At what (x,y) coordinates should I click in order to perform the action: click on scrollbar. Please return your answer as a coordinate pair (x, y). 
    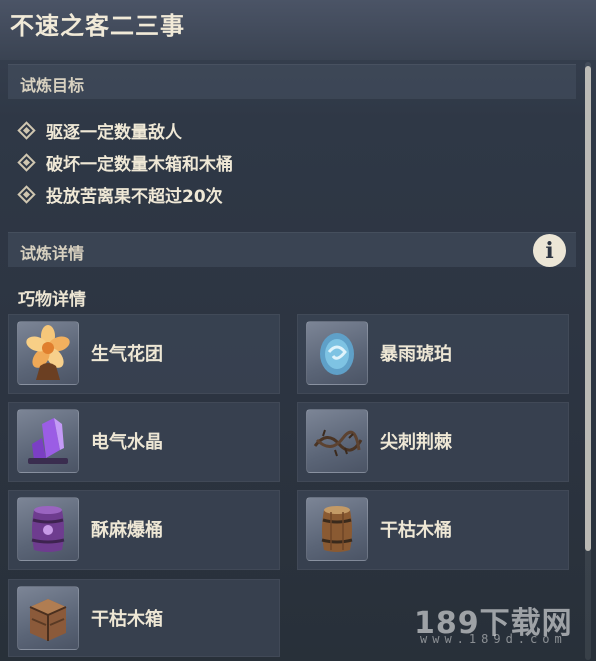
    Looking at the image, I should click on (588, 361).